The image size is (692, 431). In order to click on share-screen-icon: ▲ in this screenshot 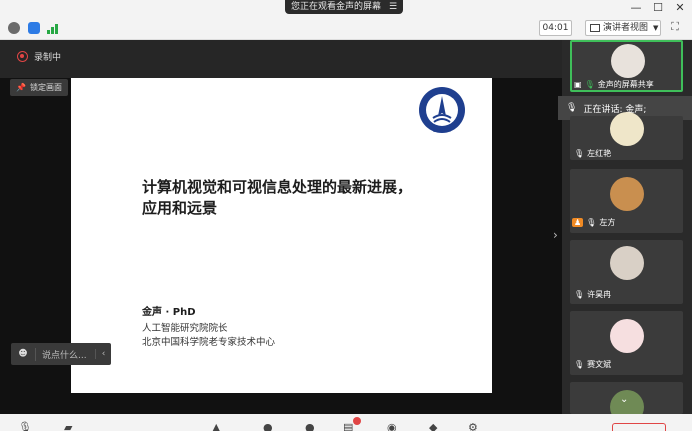, I will do `click(216, 426)`.